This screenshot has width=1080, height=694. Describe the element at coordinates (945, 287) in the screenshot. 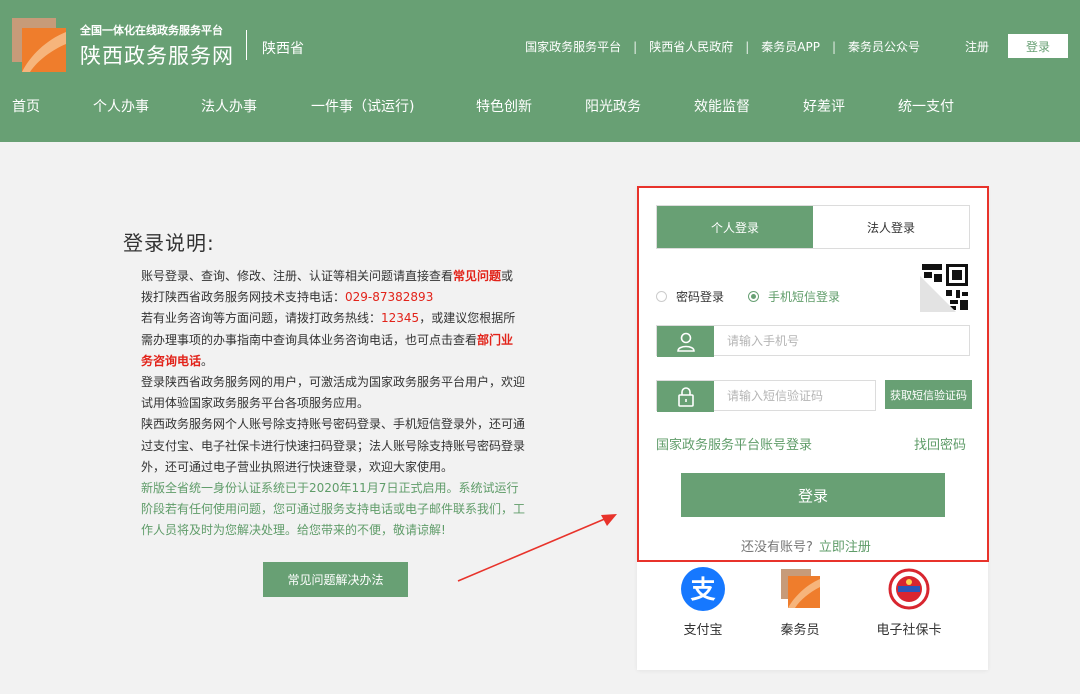

I see `qr-code-icon` at that location.